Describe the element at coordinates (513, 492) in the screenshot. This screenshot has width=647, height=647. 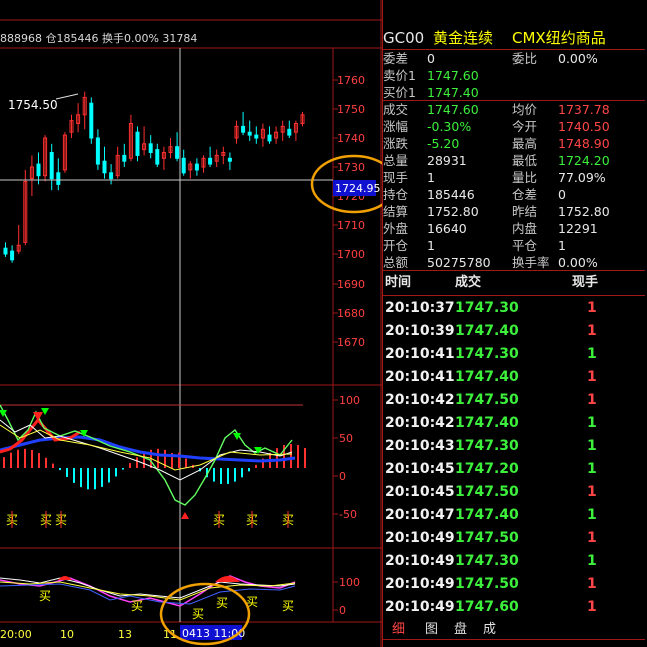
I see `tick-row: 20:10:45 1747.50 1` at that location.